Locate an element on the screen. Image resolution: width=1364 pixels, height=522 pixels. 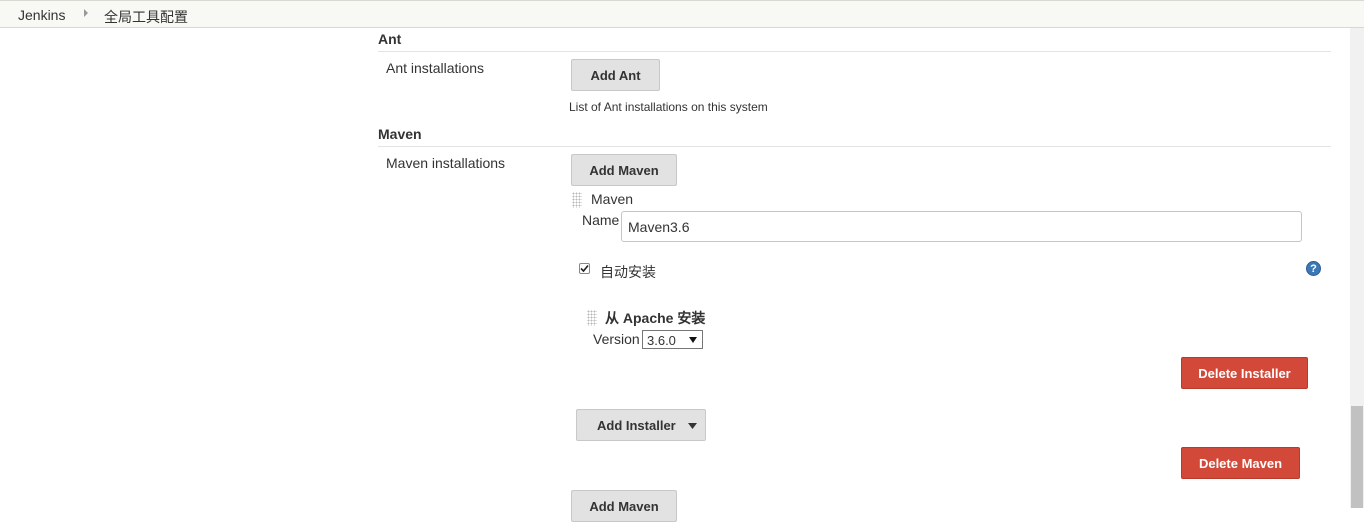
maven-section-title: Maven is located at coordinates (400, 134).